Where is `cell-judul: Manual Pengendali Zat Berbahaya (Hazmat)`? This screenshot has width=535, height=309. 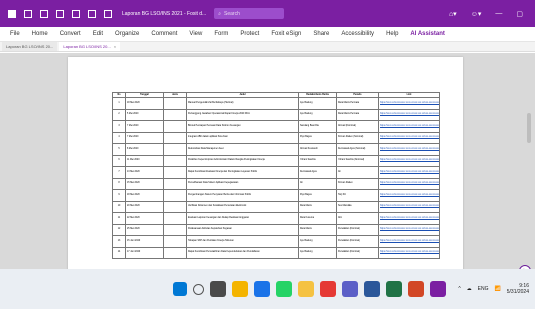
cell-judul: Manual Pengendali Zat Berbahaya (Hazmat) is located at coordinates (242, 103).